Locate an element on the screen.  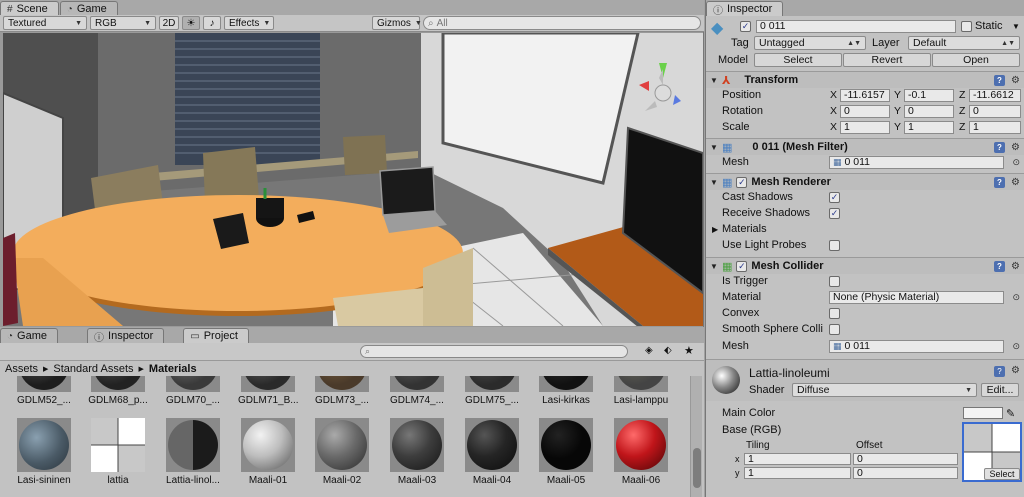
position-z-field: -11.6612 is located at coordinates (995, 95).